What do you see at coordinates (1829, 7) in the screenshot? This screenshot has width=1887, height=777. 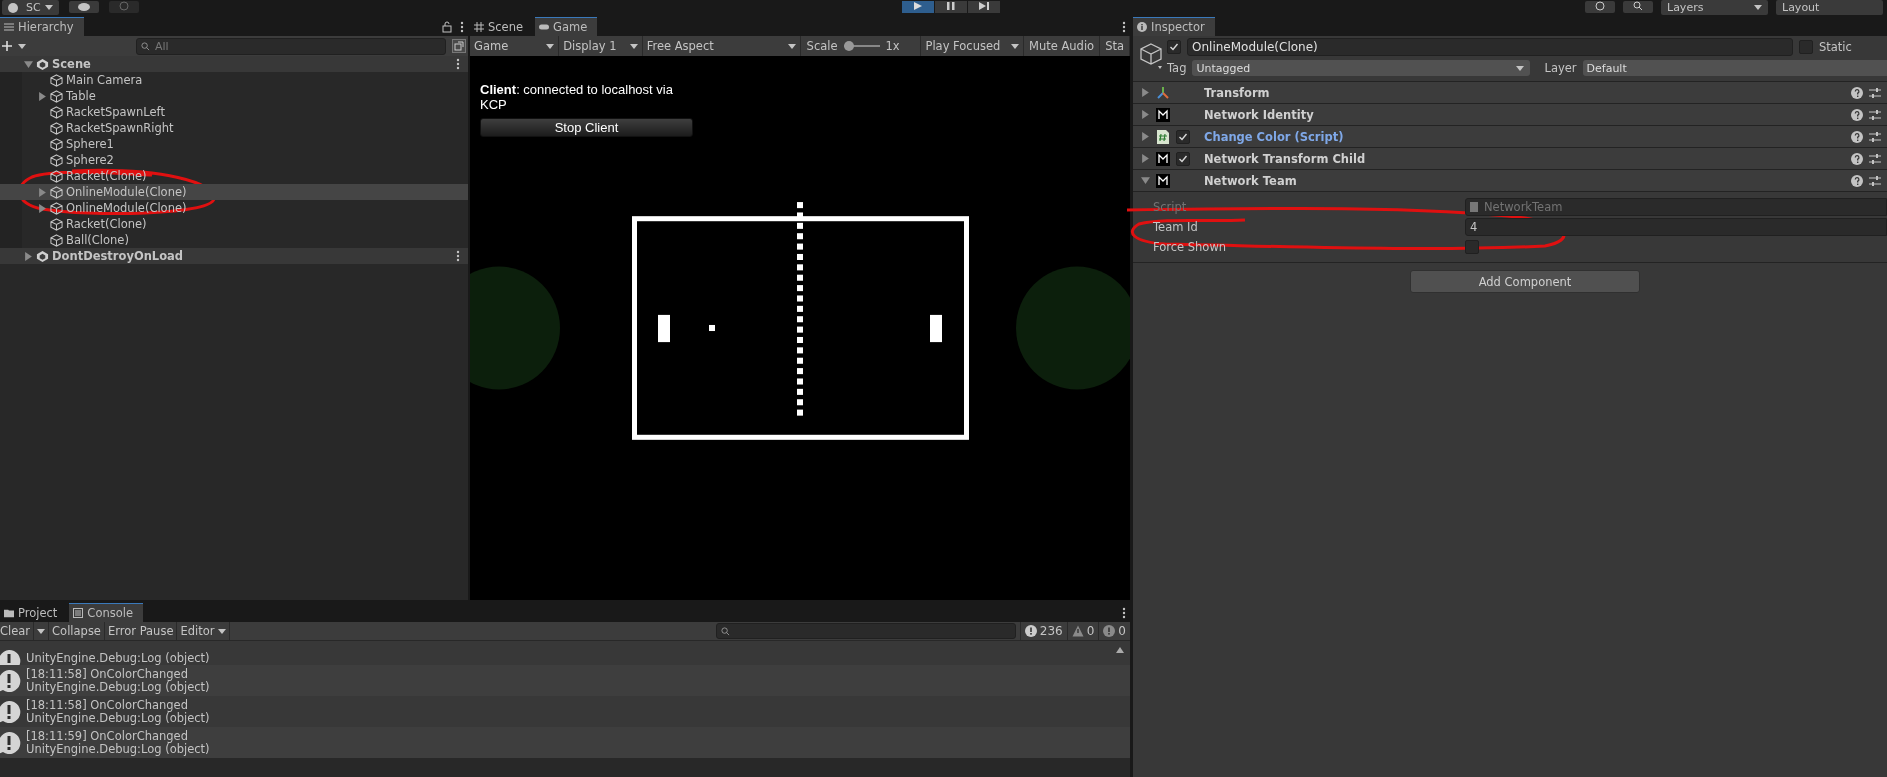 I see `layout-dropdown: Layout` at bounding box center [1829, 7].